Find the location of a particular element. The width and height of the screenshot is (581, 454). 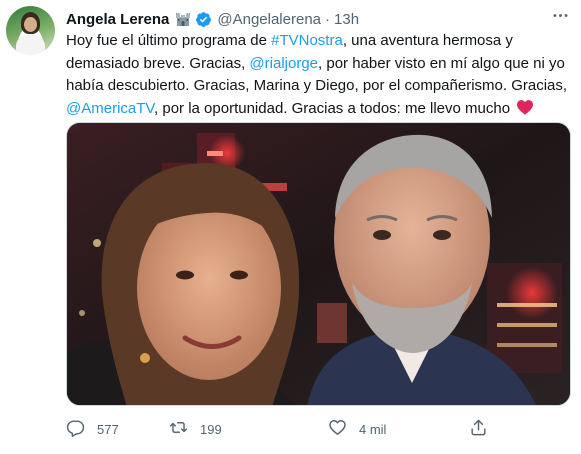

author-avatar is located at coordinates (30, 30).